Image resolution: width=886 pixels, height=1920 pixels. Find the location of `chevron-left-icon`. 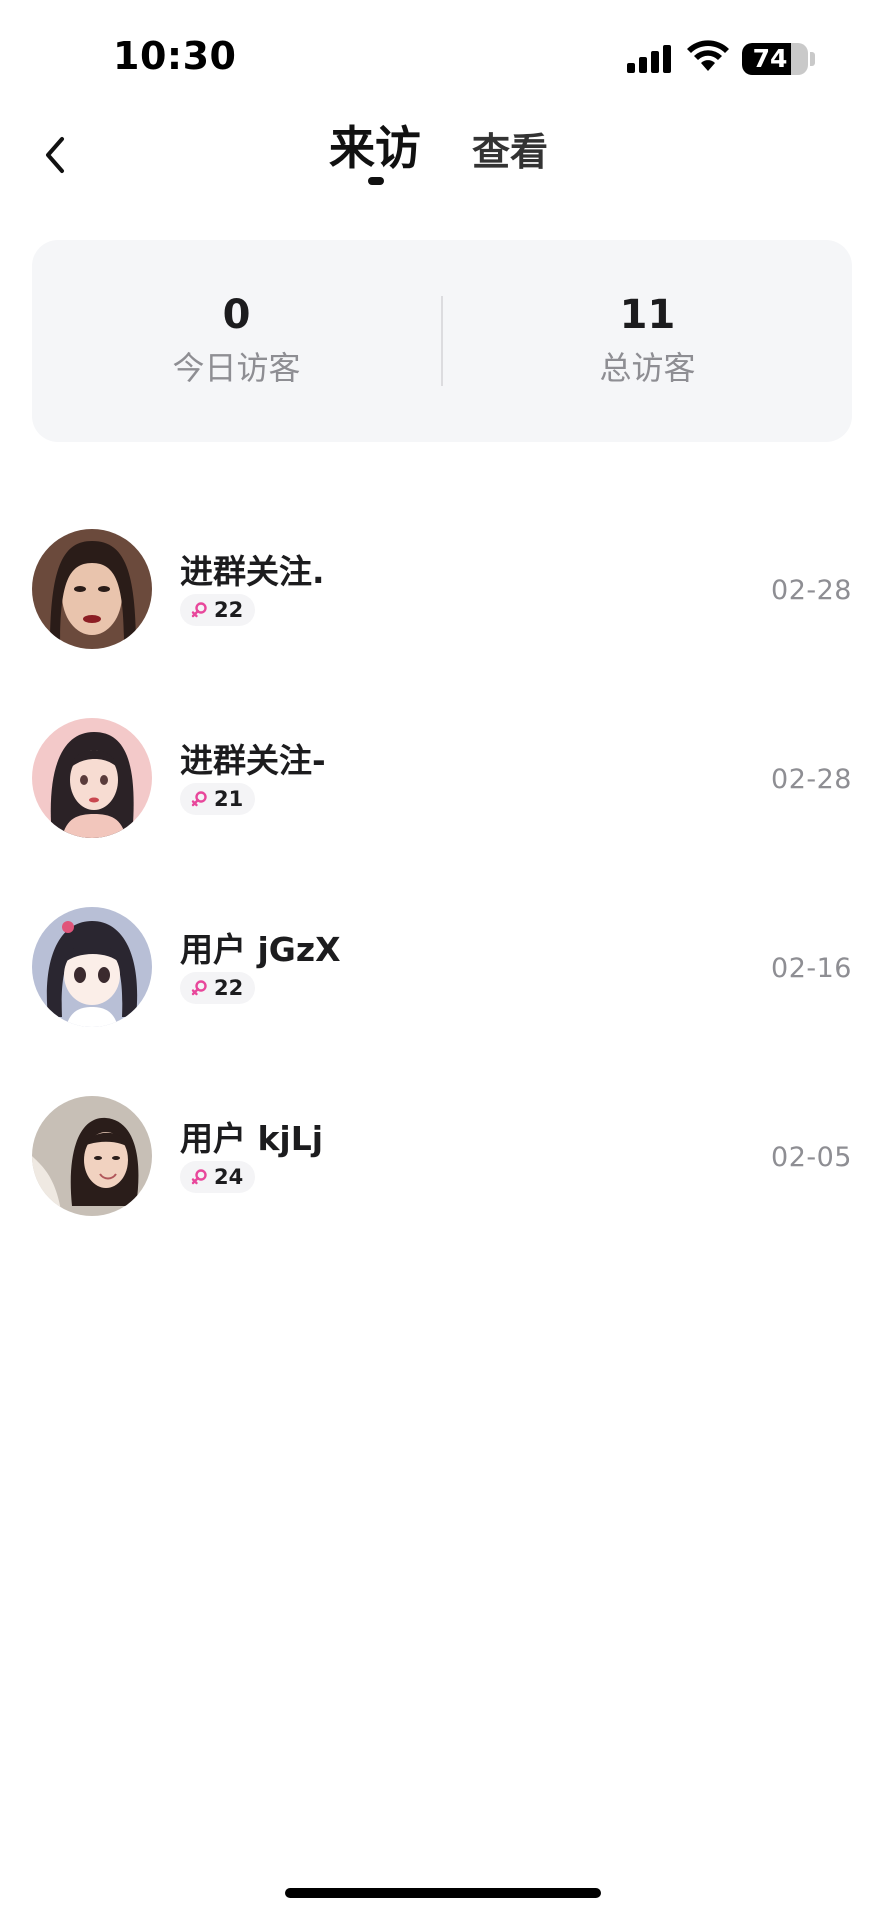

chevron-left-icon is located at coordinates (55, 155).